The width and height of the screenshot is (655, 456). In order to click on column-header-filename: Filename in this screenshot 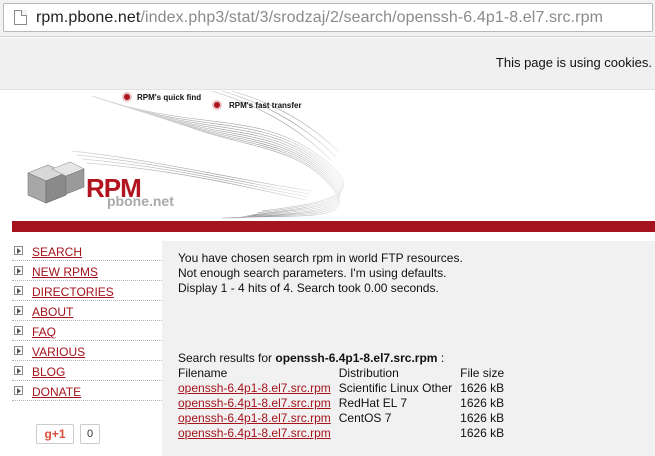, I will do `click(203, 372)`.